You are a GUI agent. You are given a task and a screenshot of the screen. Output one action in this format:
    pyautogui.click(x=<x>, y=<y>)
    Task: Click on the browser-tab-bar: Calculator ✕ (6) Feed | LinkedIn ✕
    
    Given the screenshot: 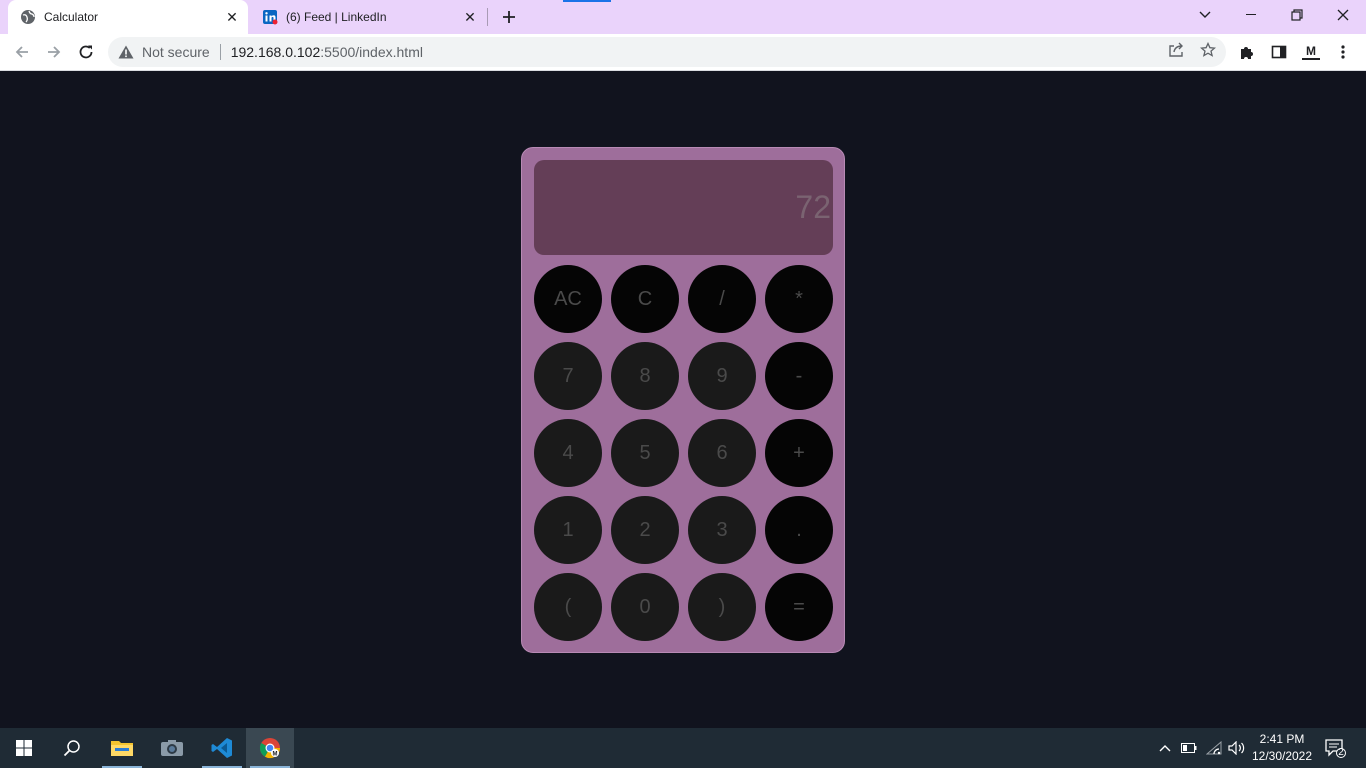 What is the action you would take?
    pyautogui.click(x=683, y=17)
    